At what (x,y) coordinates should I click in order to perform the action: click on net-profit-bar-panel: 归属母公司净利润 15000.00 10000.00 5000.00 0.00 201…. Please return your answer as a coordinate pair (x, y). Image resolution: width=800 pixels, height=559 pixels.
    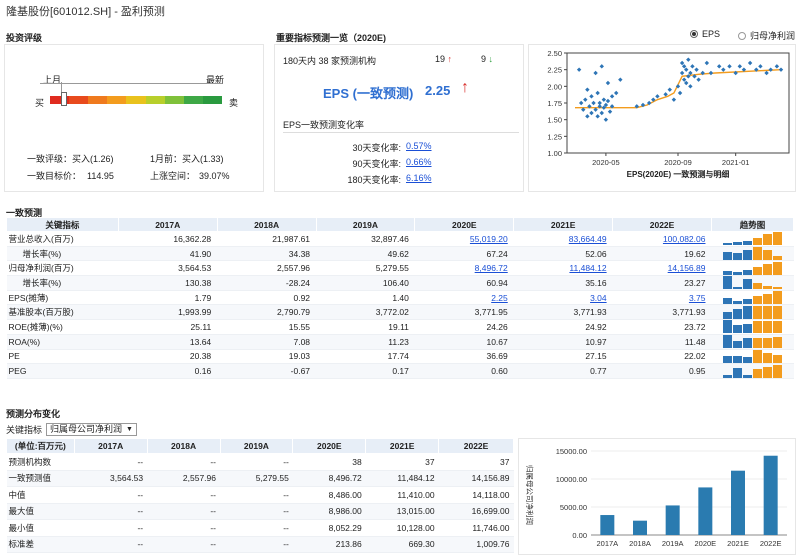
    Looking at the image, I should click on (657, 496).